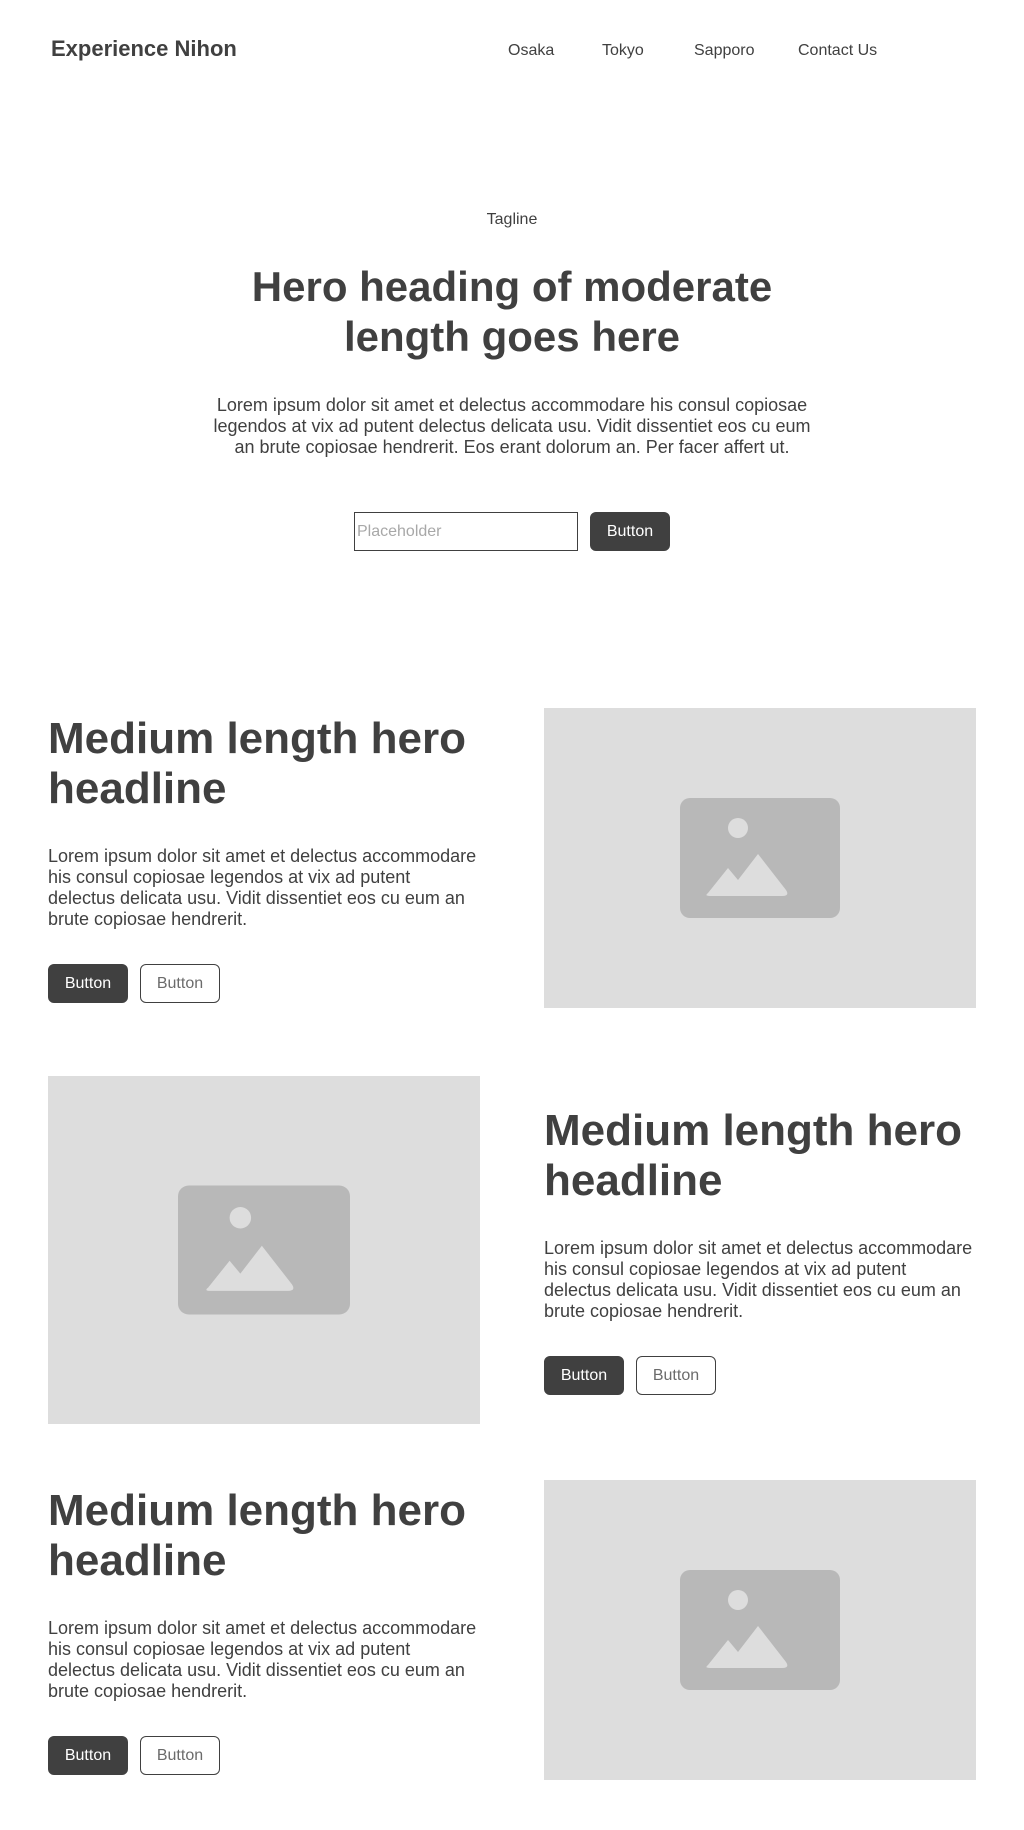 Image resolution: width=1024 pixels, height=1830 pixels. I want to click on feature-1-image, so click(760, 858).